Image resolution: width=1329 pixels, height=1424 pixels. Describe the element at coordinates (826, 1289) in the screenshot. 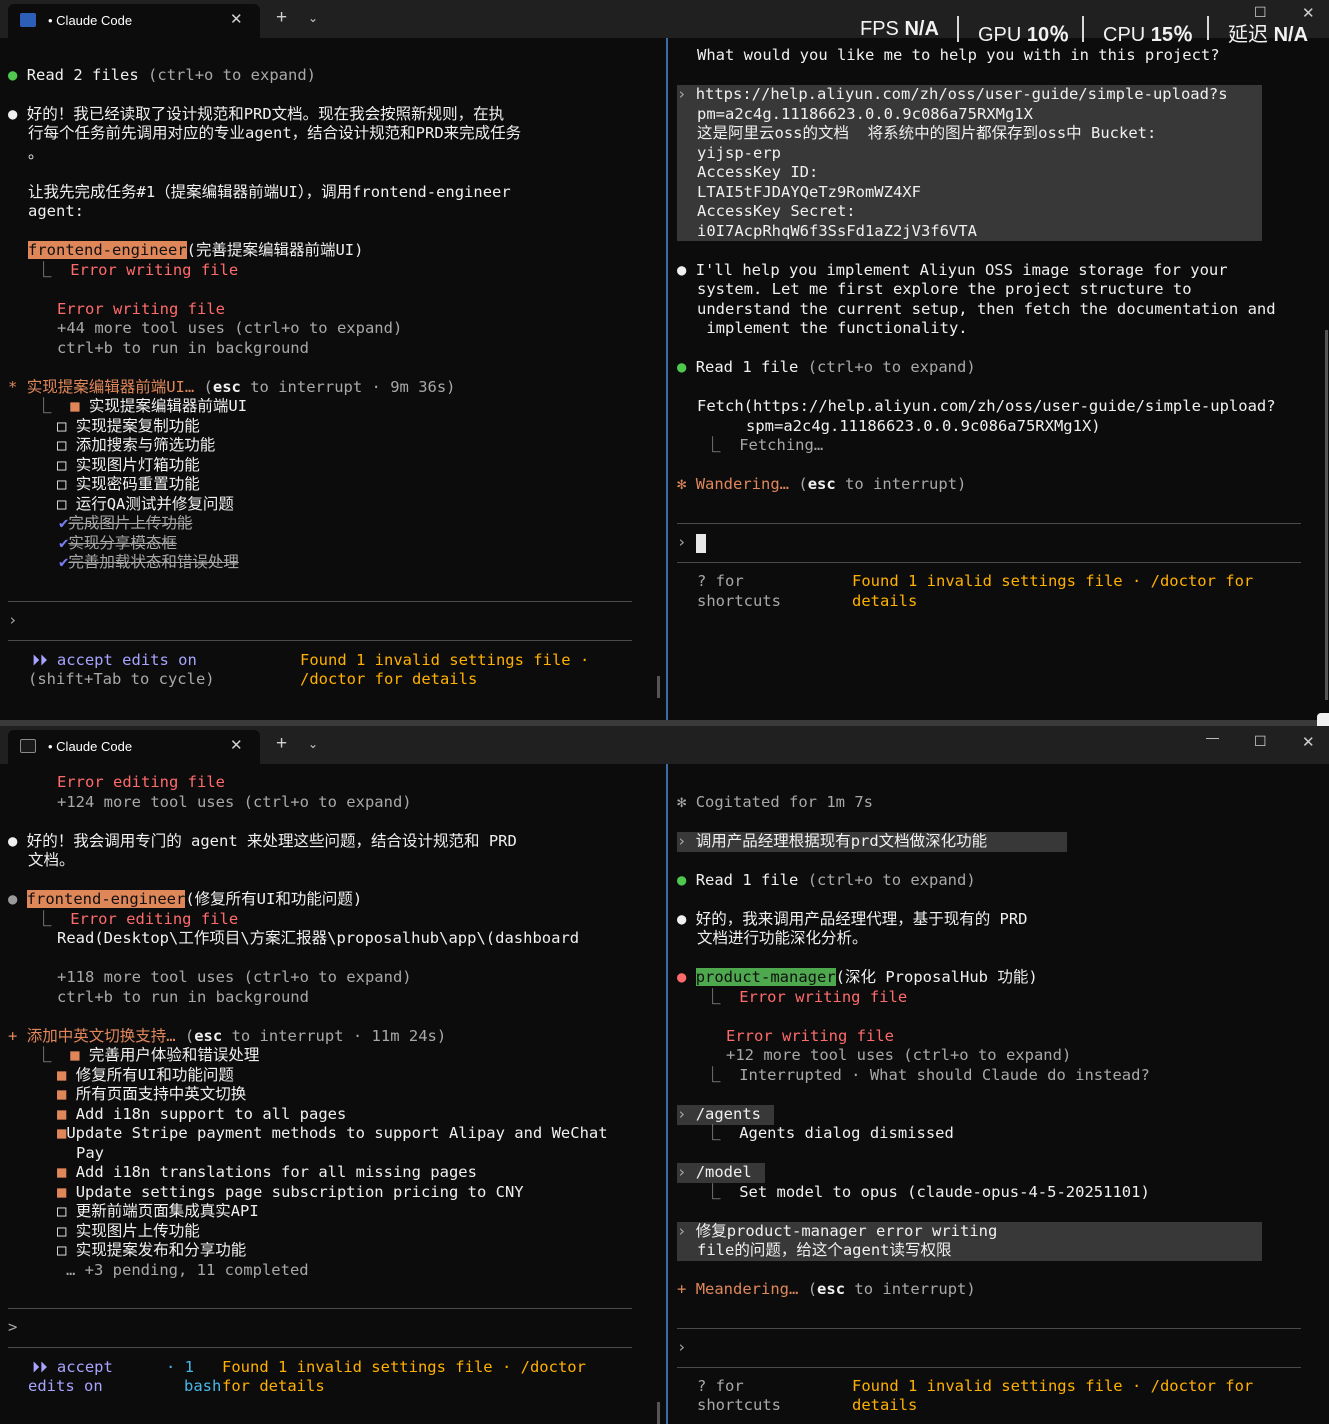

I see `task-status: + Meandering… (esc to interrupt)` at that location.